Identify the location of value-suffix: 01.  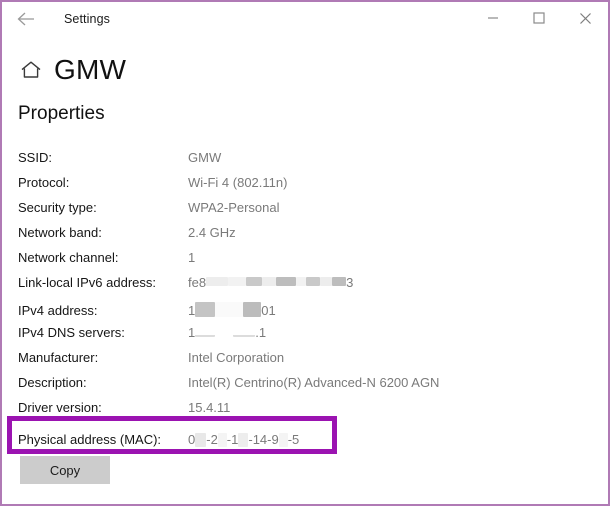
(268, 310).